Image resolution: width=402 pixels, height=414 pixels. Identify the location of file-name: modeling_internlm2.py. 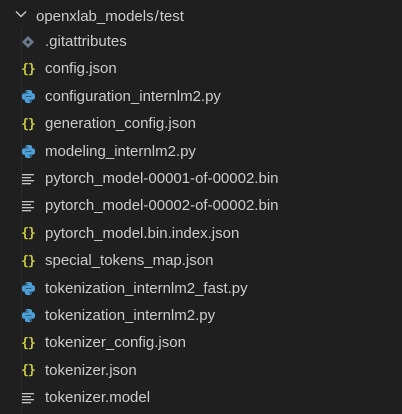
(120, 151).